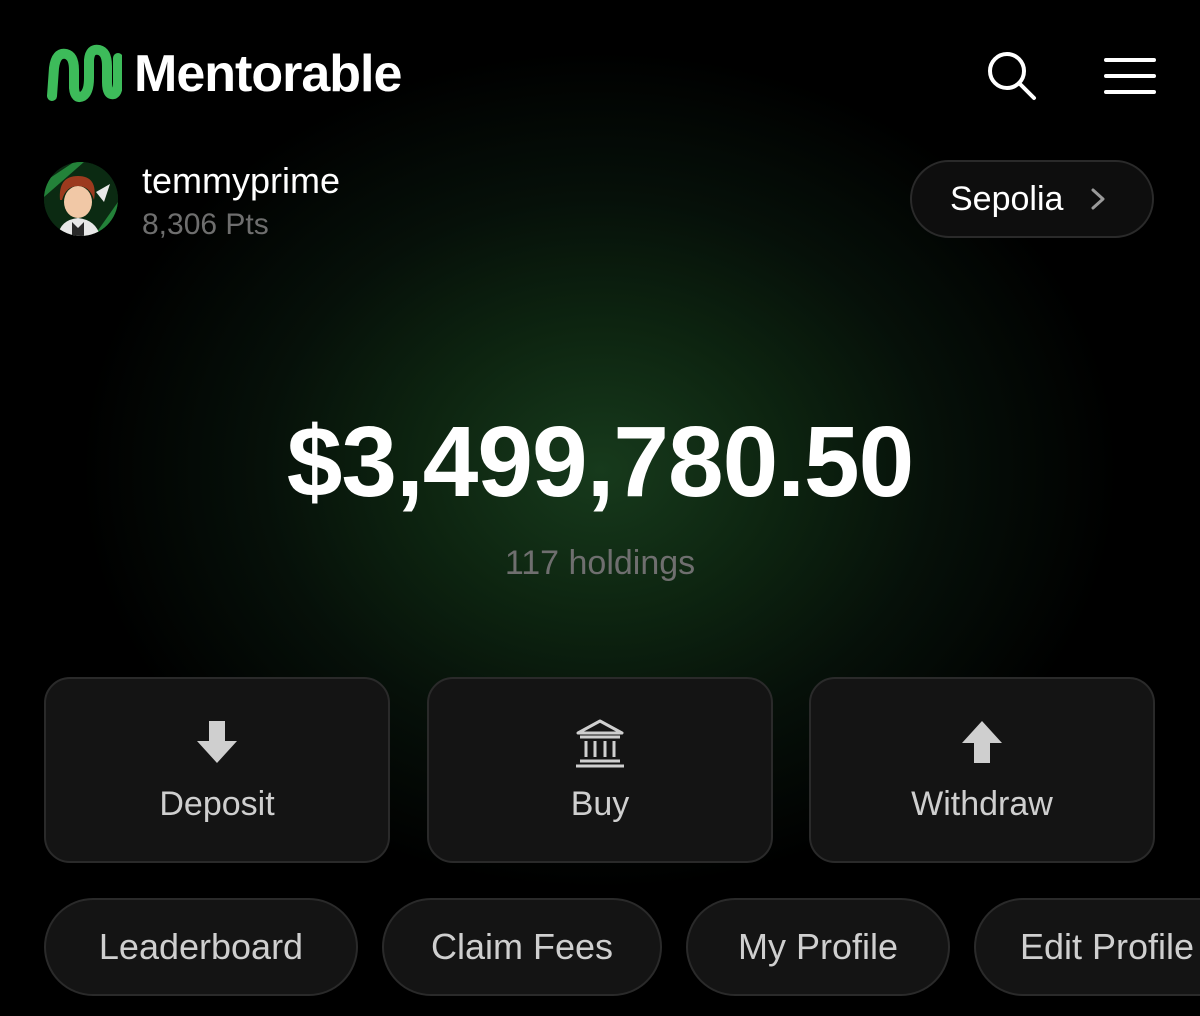 This screenshot has width=1200, height=1016. I want to click on user-summary: temmyprime 8,306 Pts, so click(344, 203).